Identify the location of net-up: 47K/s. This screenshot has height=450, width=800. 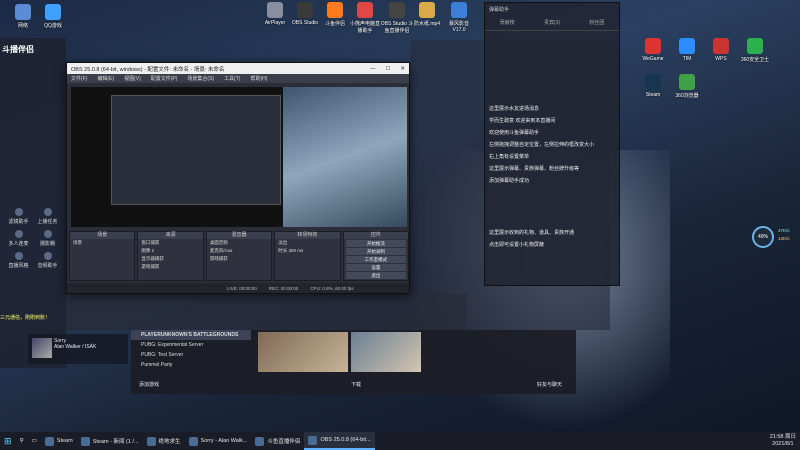
(784, 230).